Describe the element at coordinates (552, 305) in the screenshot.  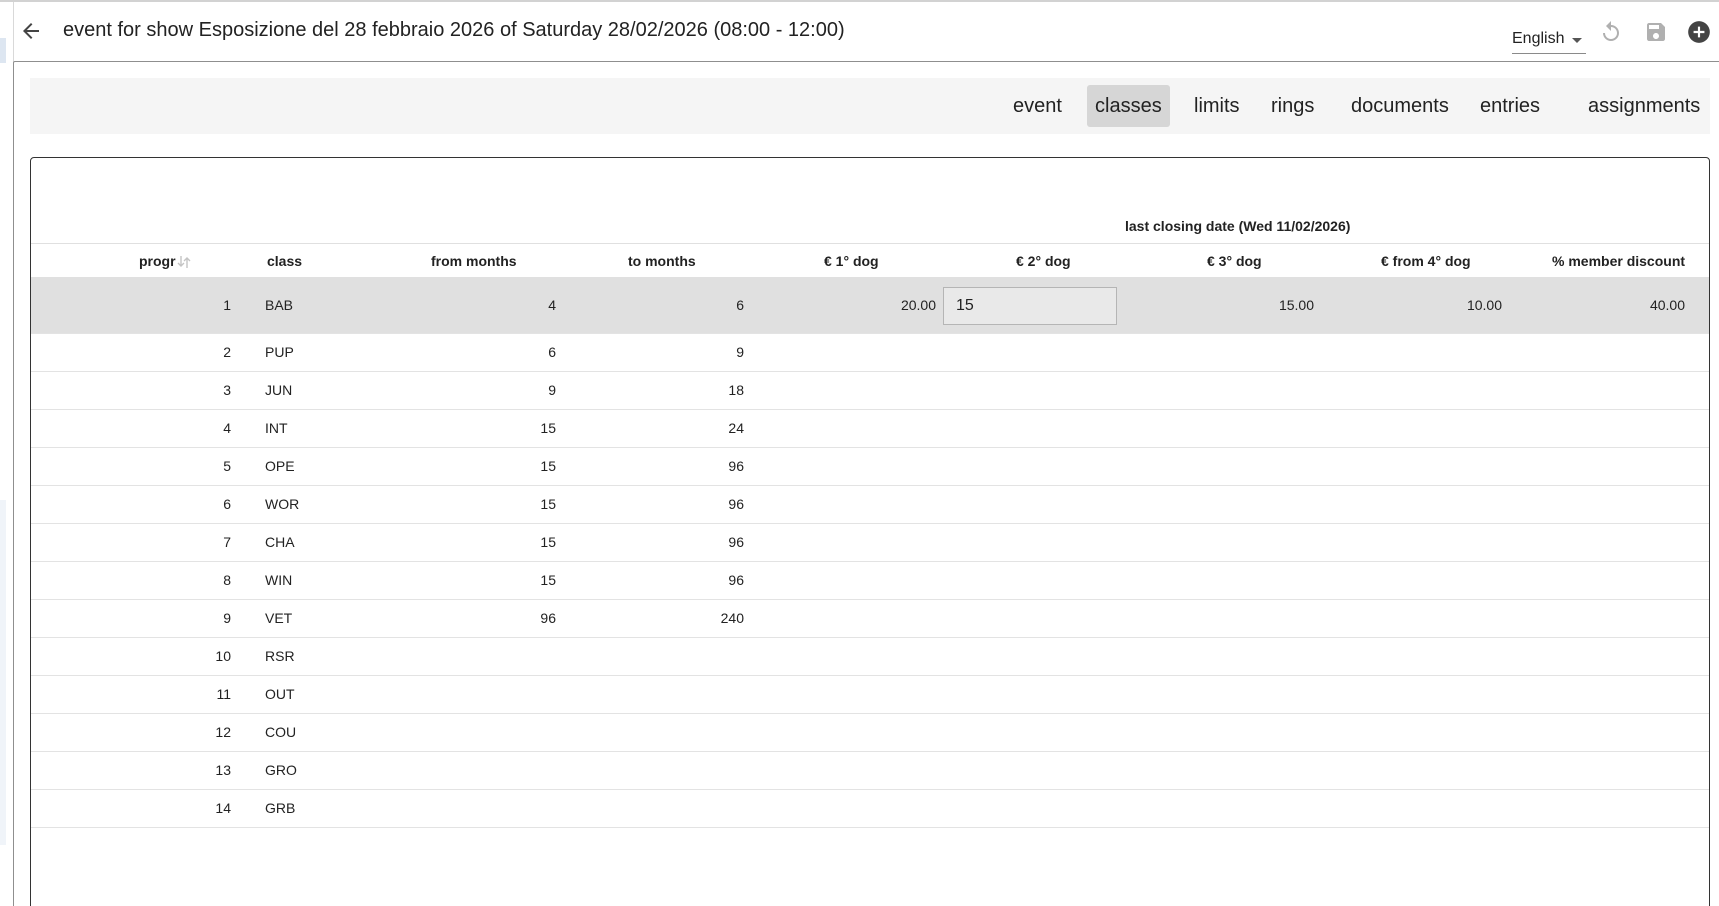
I see `cell-from: 4` at that location.